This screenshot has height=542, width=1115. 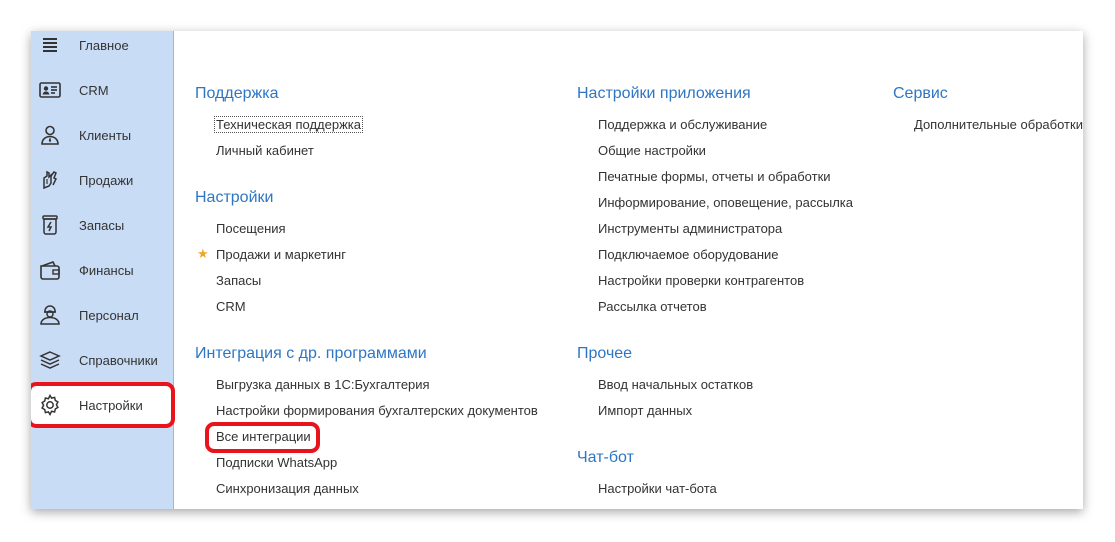 What do you see at coordinates (652, 306) in the screenshot?
I see `link-report-mailing: Рассылка отчетов` at bounding box center [652, 306].